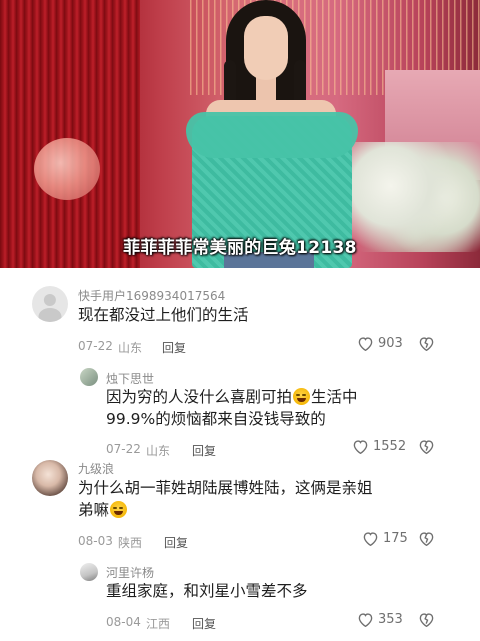 This screenshot has height=641, width=480. I want to click on like-count: 353, so click(390, 619).